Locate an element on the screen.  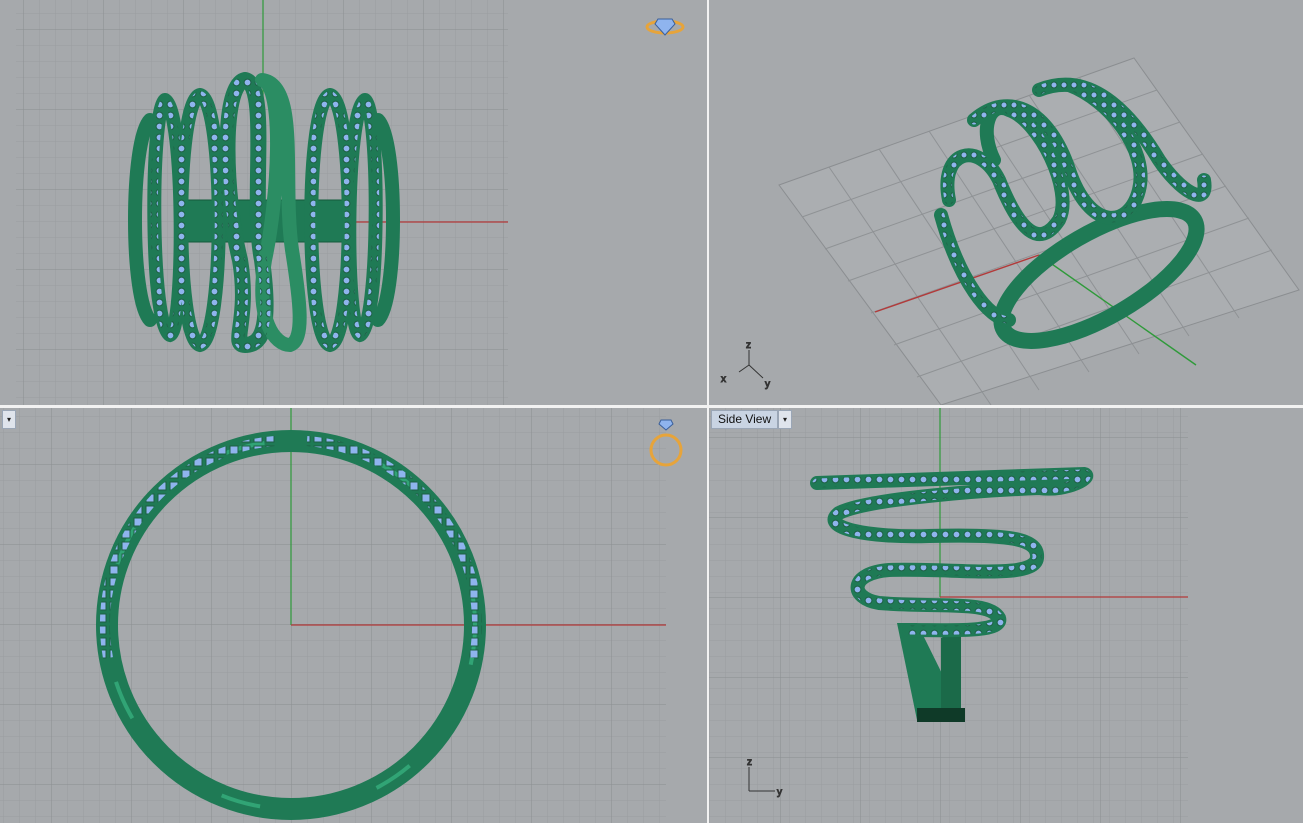
viewport-splitter-vertical is located at coordinates (708, 411).